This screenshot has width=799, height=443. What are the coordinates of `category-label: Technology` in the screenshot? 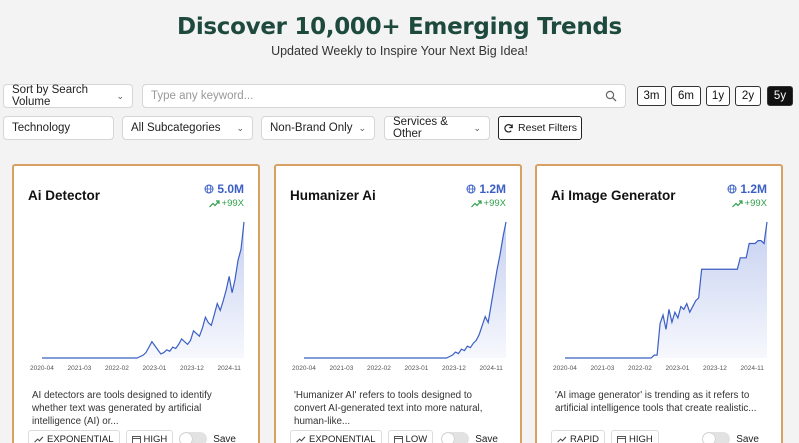 It's located at (41, 128).